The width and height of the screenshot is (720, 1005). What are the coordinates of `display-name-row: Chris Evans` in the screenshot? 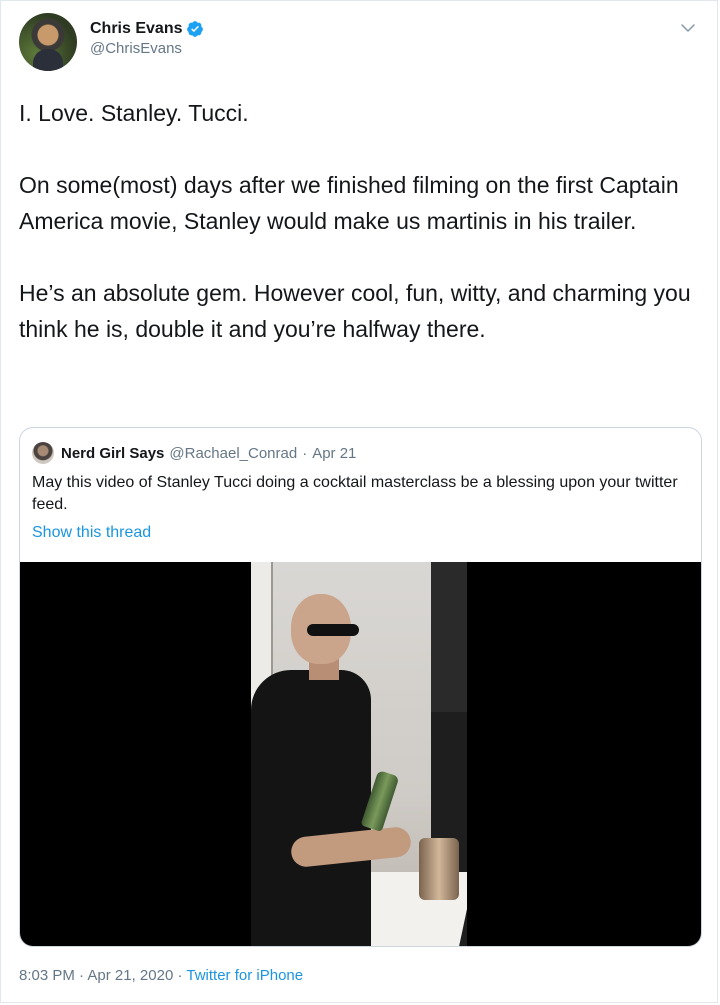 It's located at (147, 29).